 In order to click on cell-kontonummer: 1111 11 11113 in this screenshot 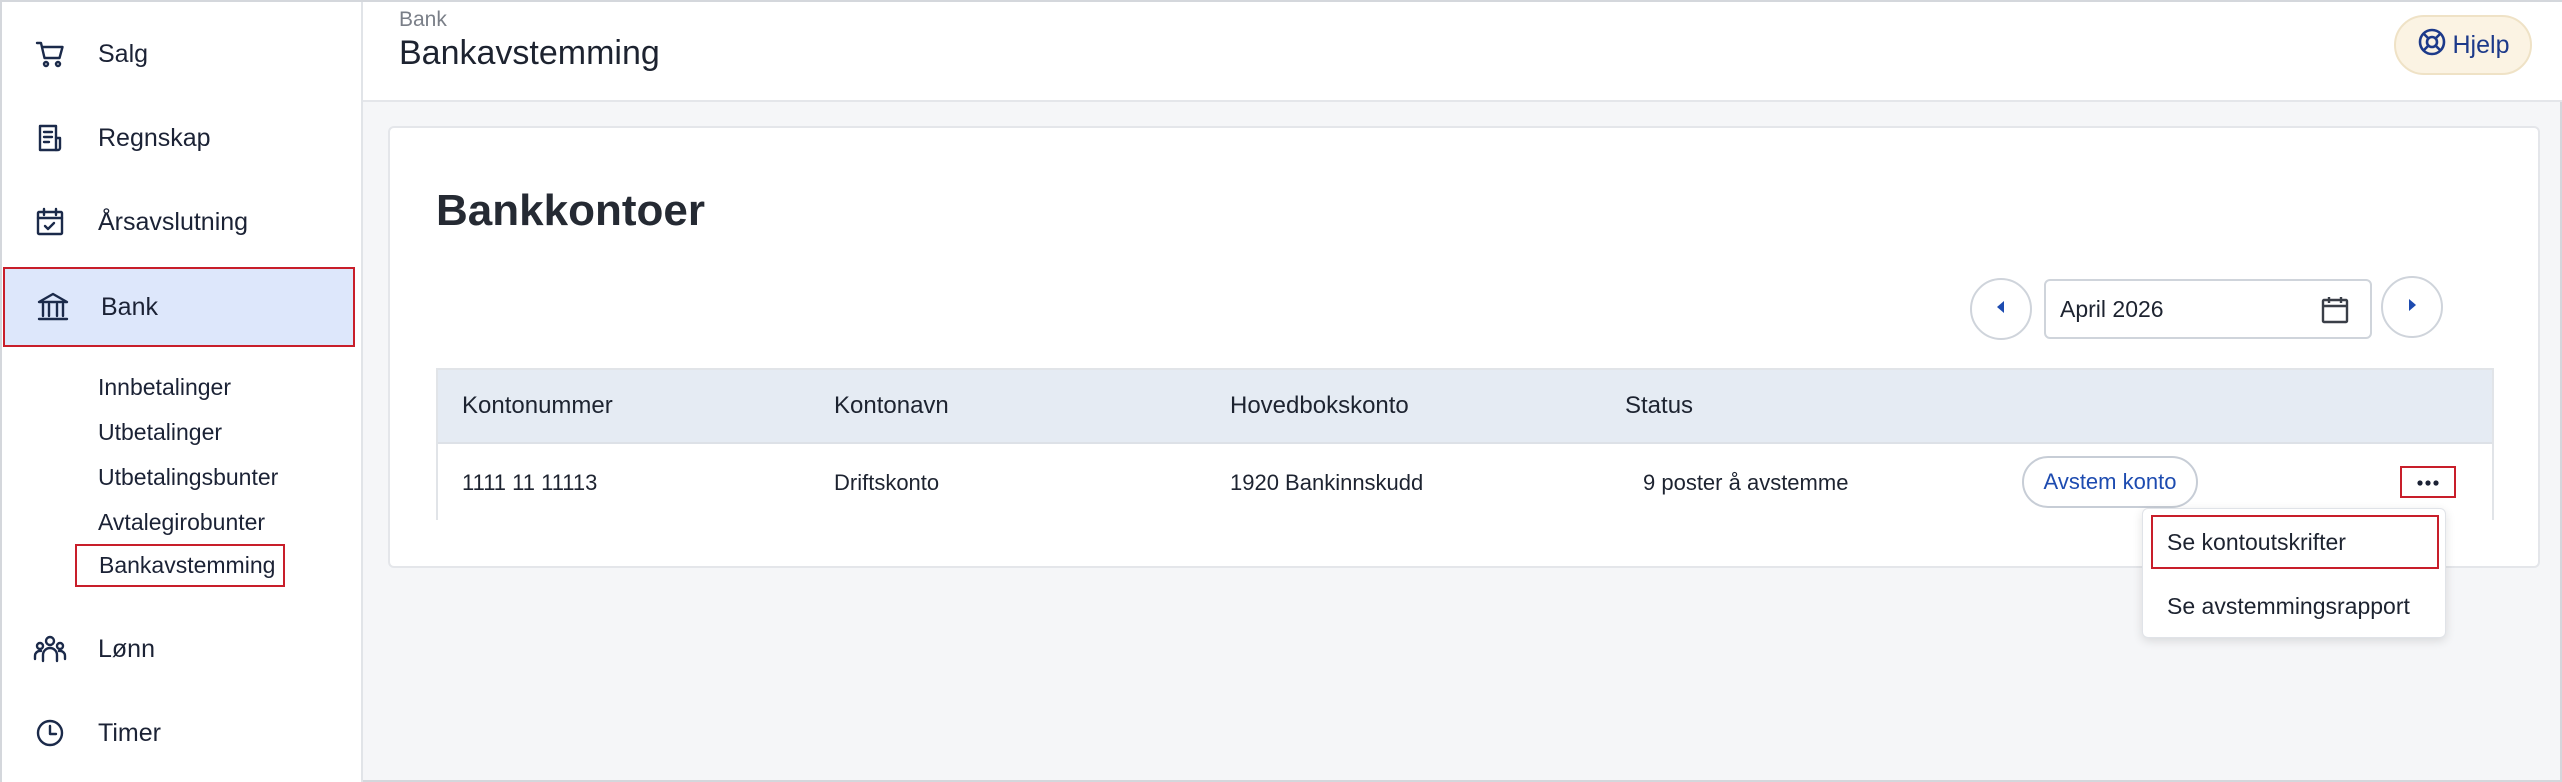, I will do `click(530, 482)`.